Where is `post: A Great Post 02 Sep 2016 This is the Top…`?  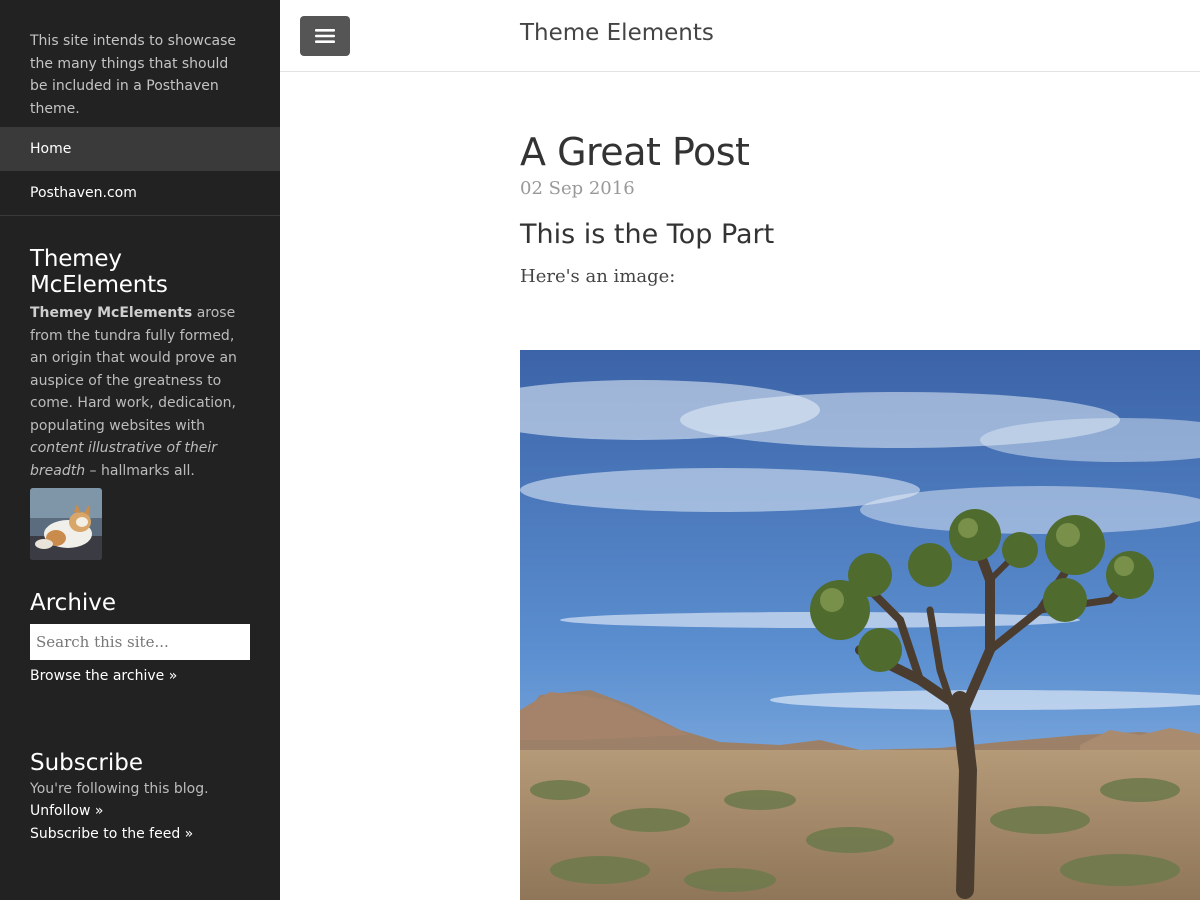 post: A Great Post 02 Sep 2016 This is the Top… is located at coordinates (860, 208).